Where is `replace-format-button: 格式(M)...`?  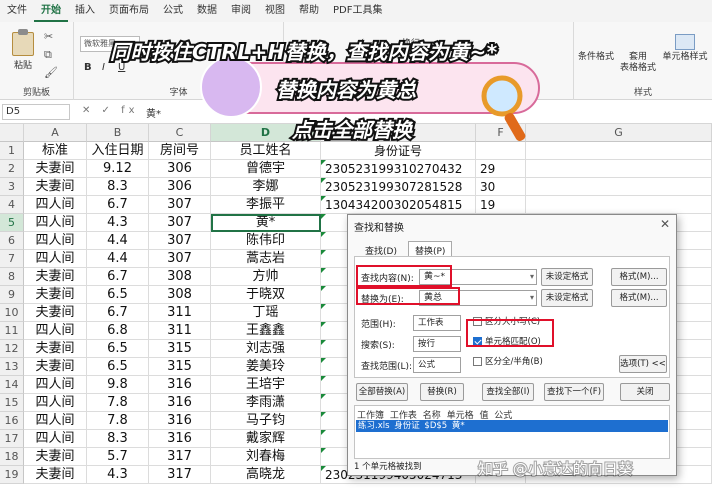
replace-format-button: 格式(M)... is located at coordinates (639, 298).